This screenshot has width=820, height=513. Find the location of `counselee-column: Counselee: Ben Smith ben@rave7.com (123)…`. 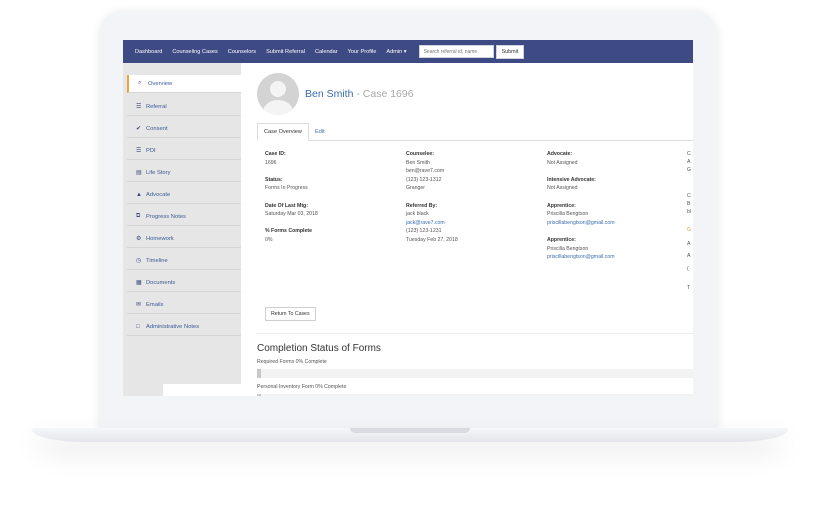

counselee-column: Counselee: Ben Smith ben@rave7.com (123)… is located at coordinates (471, 197).